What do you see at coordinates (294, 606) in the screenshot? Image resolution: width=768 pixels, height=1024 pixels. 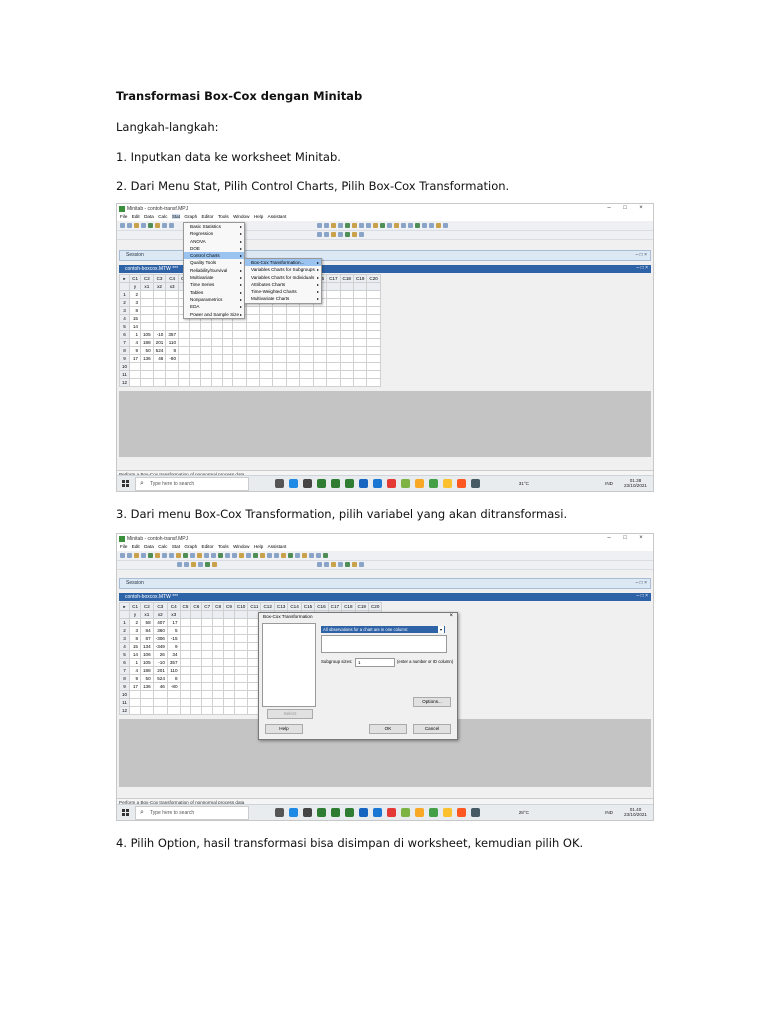 I see `column-header: C14` at bounding box center [294, 606].